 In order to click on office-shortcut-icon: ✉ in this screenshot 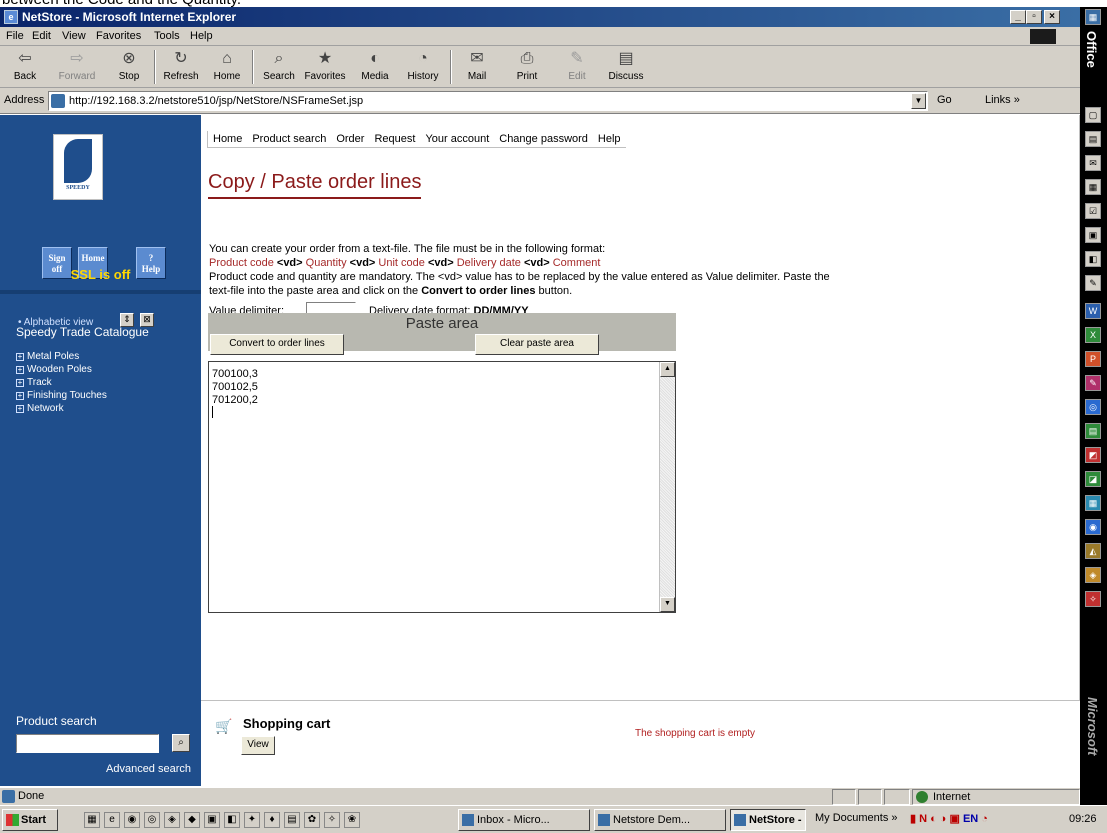, I will do `click(1093, 163)`.